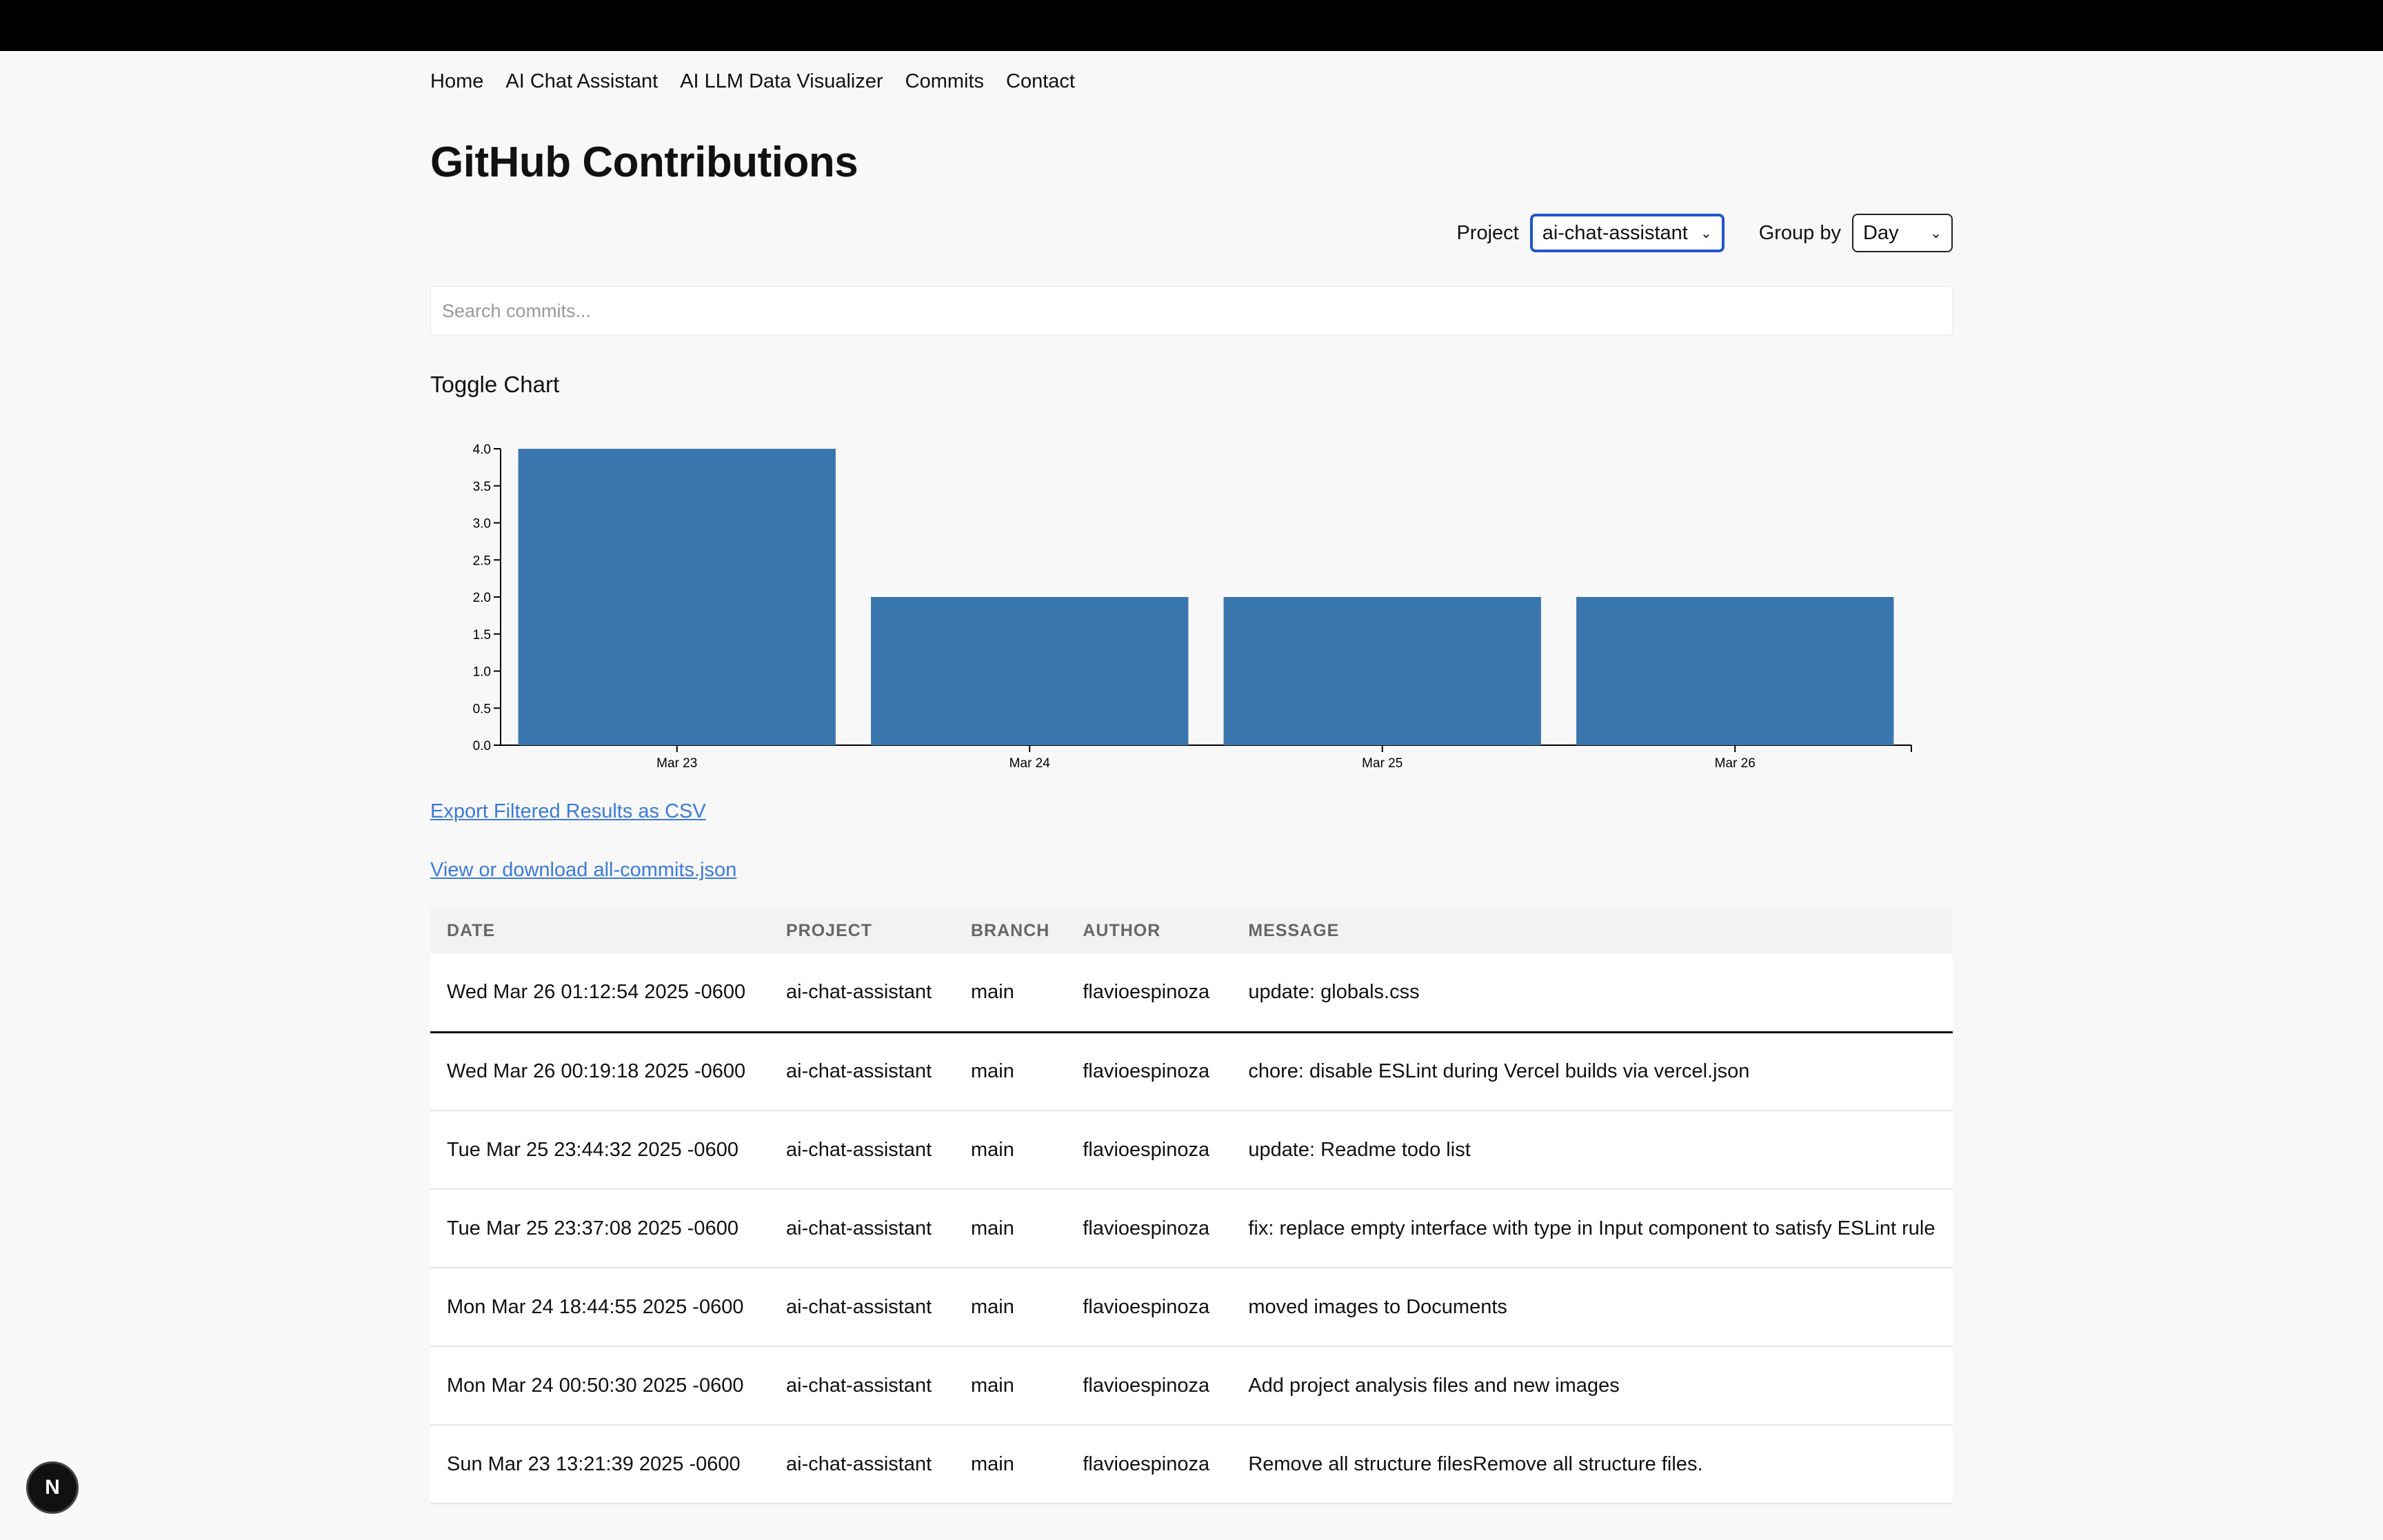 This screenshot has width=2383, height=1540. I want to click on nav-ai-llm-data-visualizer: AI LLM Data Visualizer, so click(781, 82).